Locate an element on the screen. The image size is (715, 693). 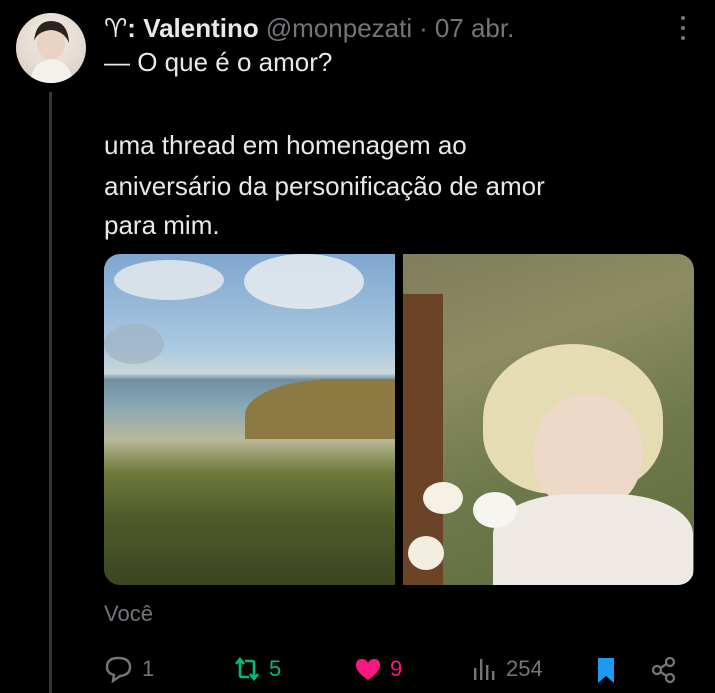
like-button: 9 is located at coordinates (377, 669).